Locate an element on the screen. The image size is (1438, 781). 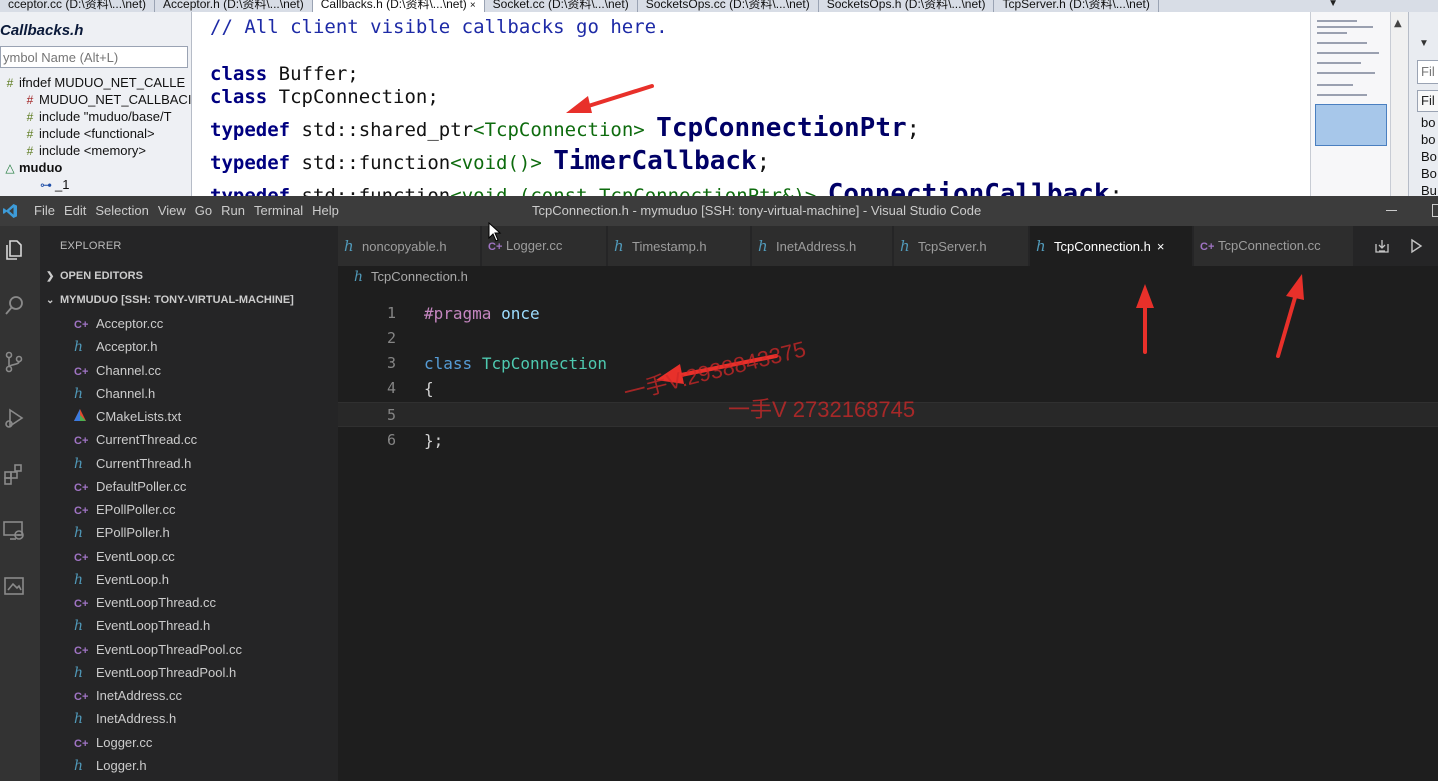
file-item: C+ Logger.cc is located at coordinates (189, 742).